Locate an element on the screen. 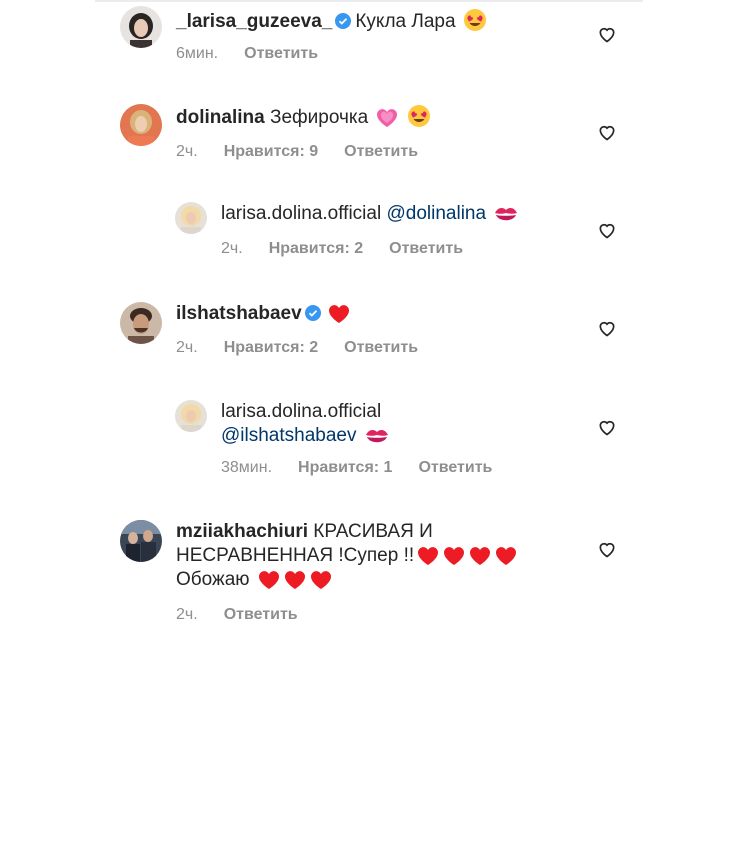 Image resolution: width=730 pixels, height=868 pixels. username: dolinalina is located at coordinates (220, 117).